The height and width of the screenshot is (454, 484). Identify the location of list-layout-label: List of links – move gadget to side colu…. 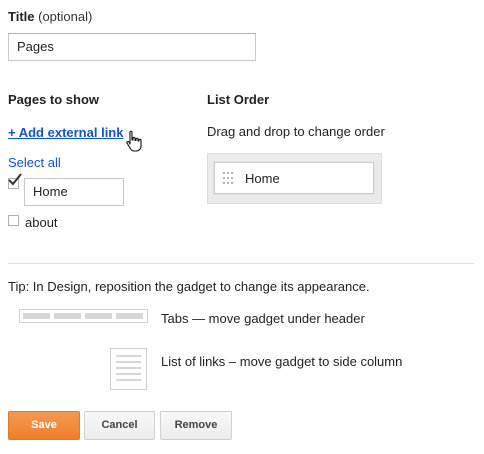
(282, 361).